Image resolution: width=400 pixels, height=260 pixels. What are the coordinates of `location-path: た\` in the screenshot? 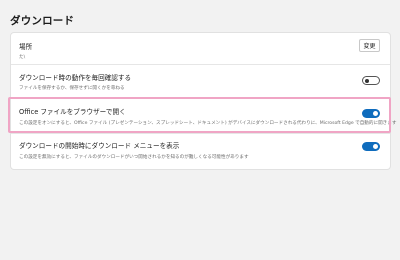 It's located at (22, 57).